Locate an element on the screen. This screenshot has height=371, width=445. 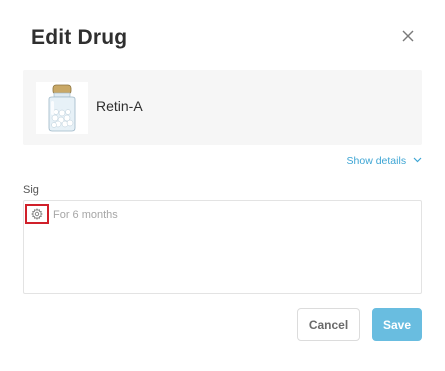
sig-text: For 6 months is located at coordinates (85, 215).